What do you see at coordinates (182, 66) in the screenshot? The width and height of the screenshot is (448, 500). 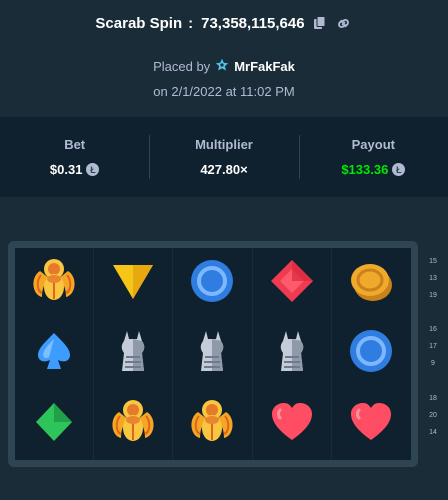 I see `placed-prefix: Placed by` at bounding box center [182, 66].